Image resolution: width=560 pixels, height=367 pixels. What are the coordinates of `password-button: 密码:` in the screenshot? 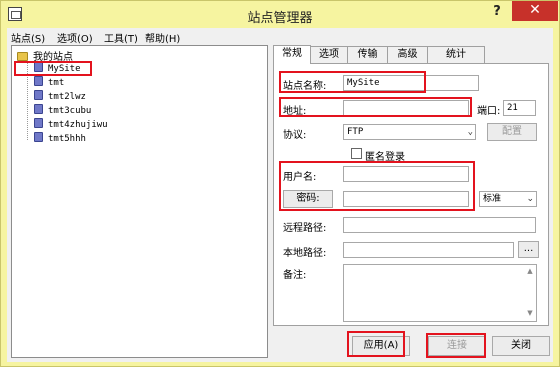 It's located at (308, 199).